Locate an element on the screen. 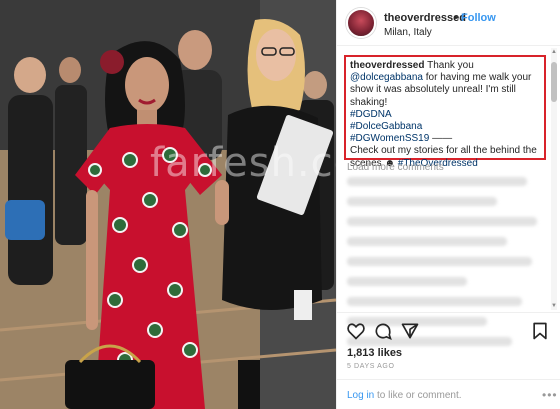 This screenshot has width=560, height=409. hashtag-link: #DGDNA is located at coordinates (371, 114).